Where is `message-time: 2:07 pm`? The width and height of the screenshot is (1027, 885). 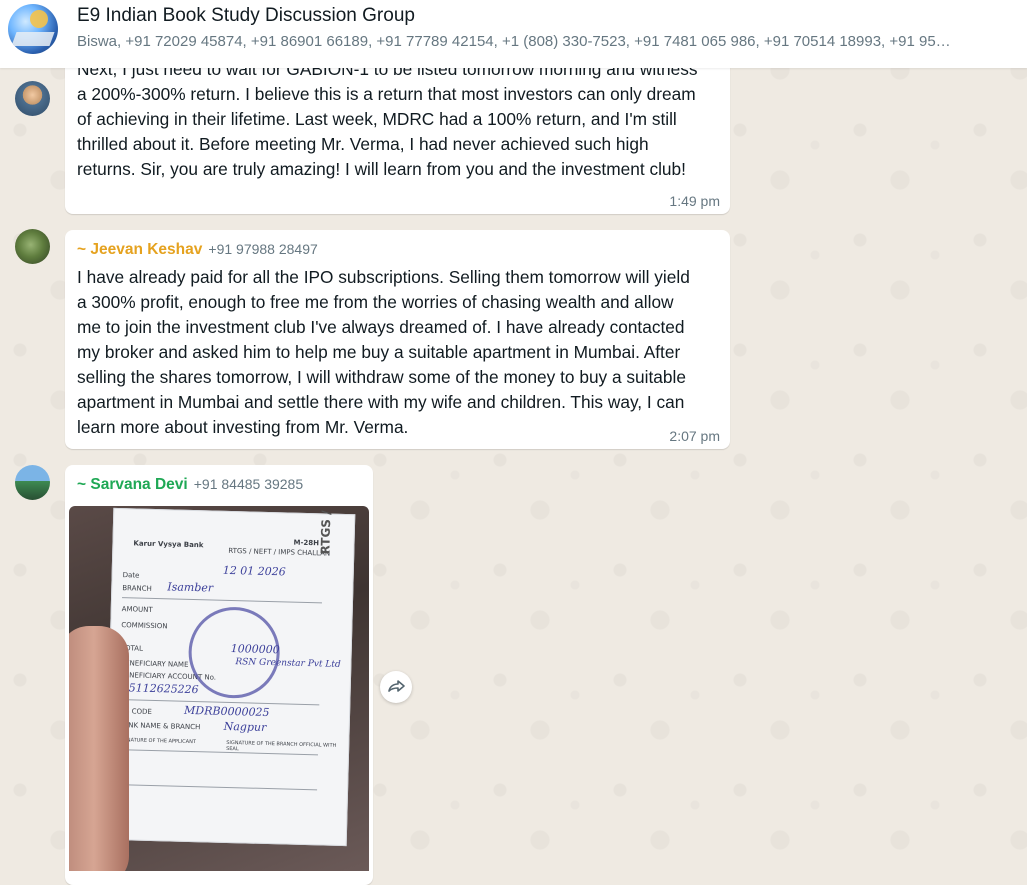
message-time: 2:07 pm is located at coordinates (694, 436).